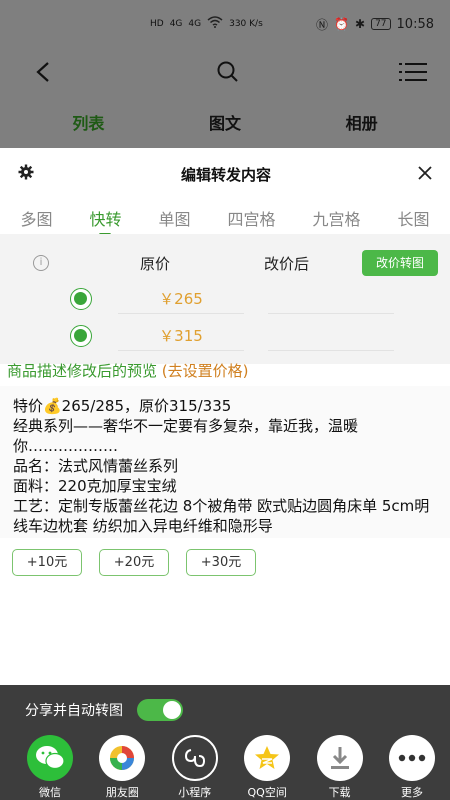 The height and width of the screenshot is (800, 450). I want to click on share-qzone: QQ空间, so click(267, 767).